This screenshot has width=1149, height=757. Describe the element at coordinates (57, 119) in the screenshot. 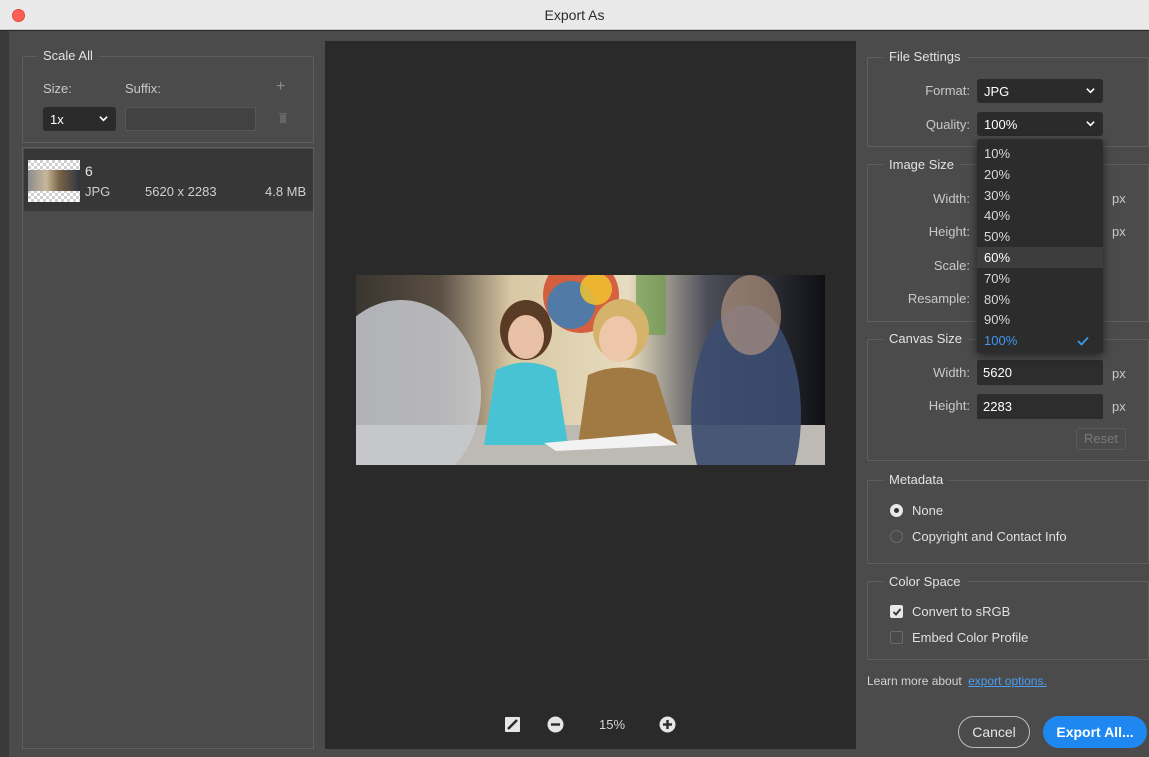

I see `size-select-value: 1x` at that location.